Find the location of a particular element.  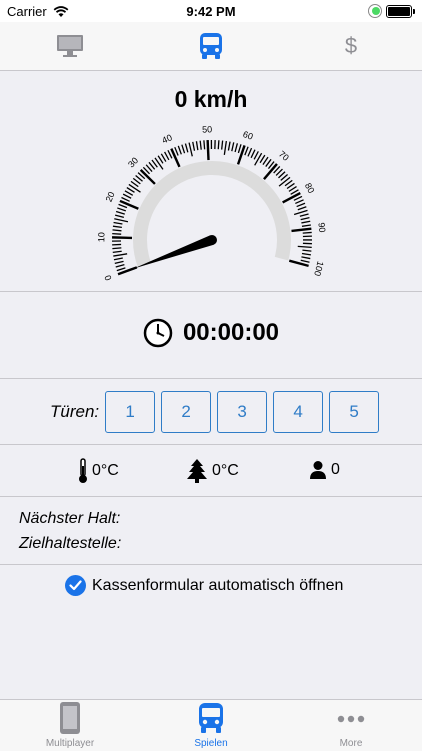

outside-temperature: 0°C is located at coordinates (212, 471).